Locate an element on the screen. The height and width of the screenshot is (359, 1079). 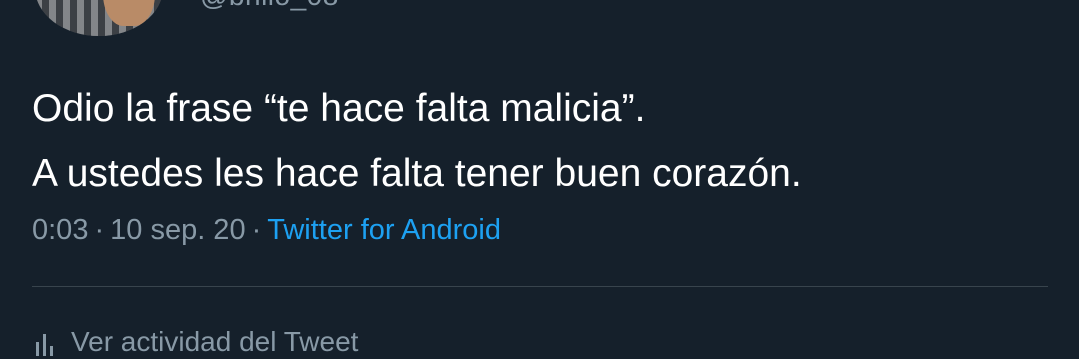
tweet-source-link: Twitter for Android is located at coordinates (384, 230).